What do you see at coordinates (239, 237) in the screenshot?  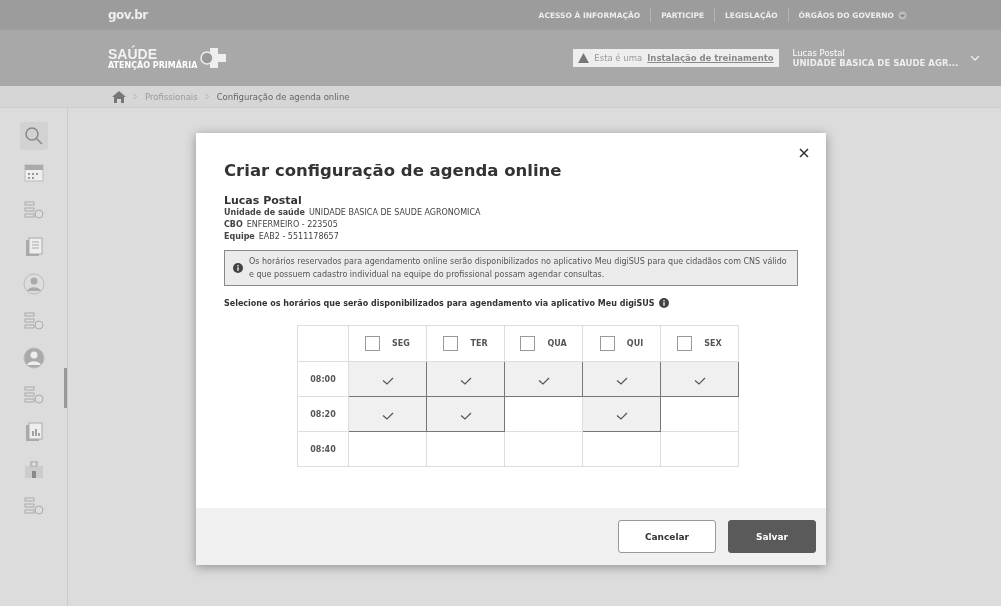 I see `field-label: Equipe` at bounding box center [239, 237].